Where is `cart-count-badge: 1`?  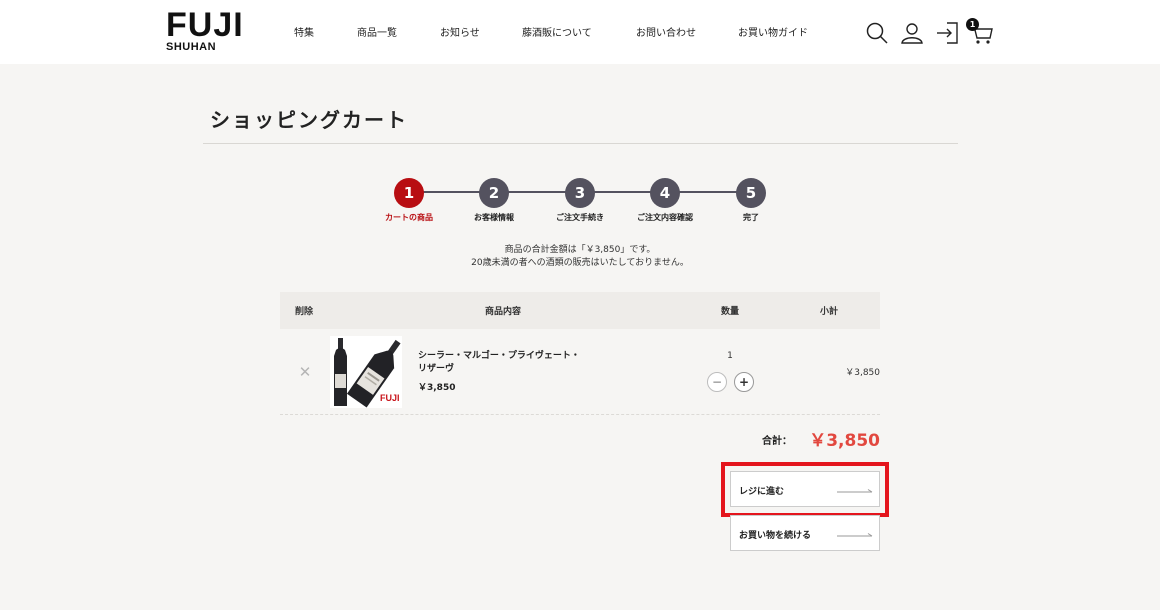 cart-count-badge: 1 is located at coordinates (972, 24).